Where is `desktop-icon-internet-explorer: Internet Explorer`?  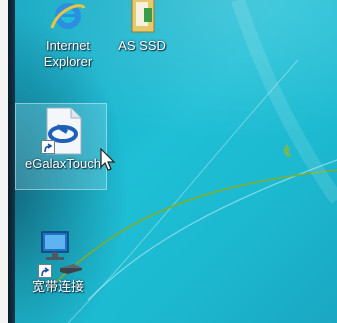
desktop-icon-internet-explorer: Internet Explorer is located at coordinates (68, 35).